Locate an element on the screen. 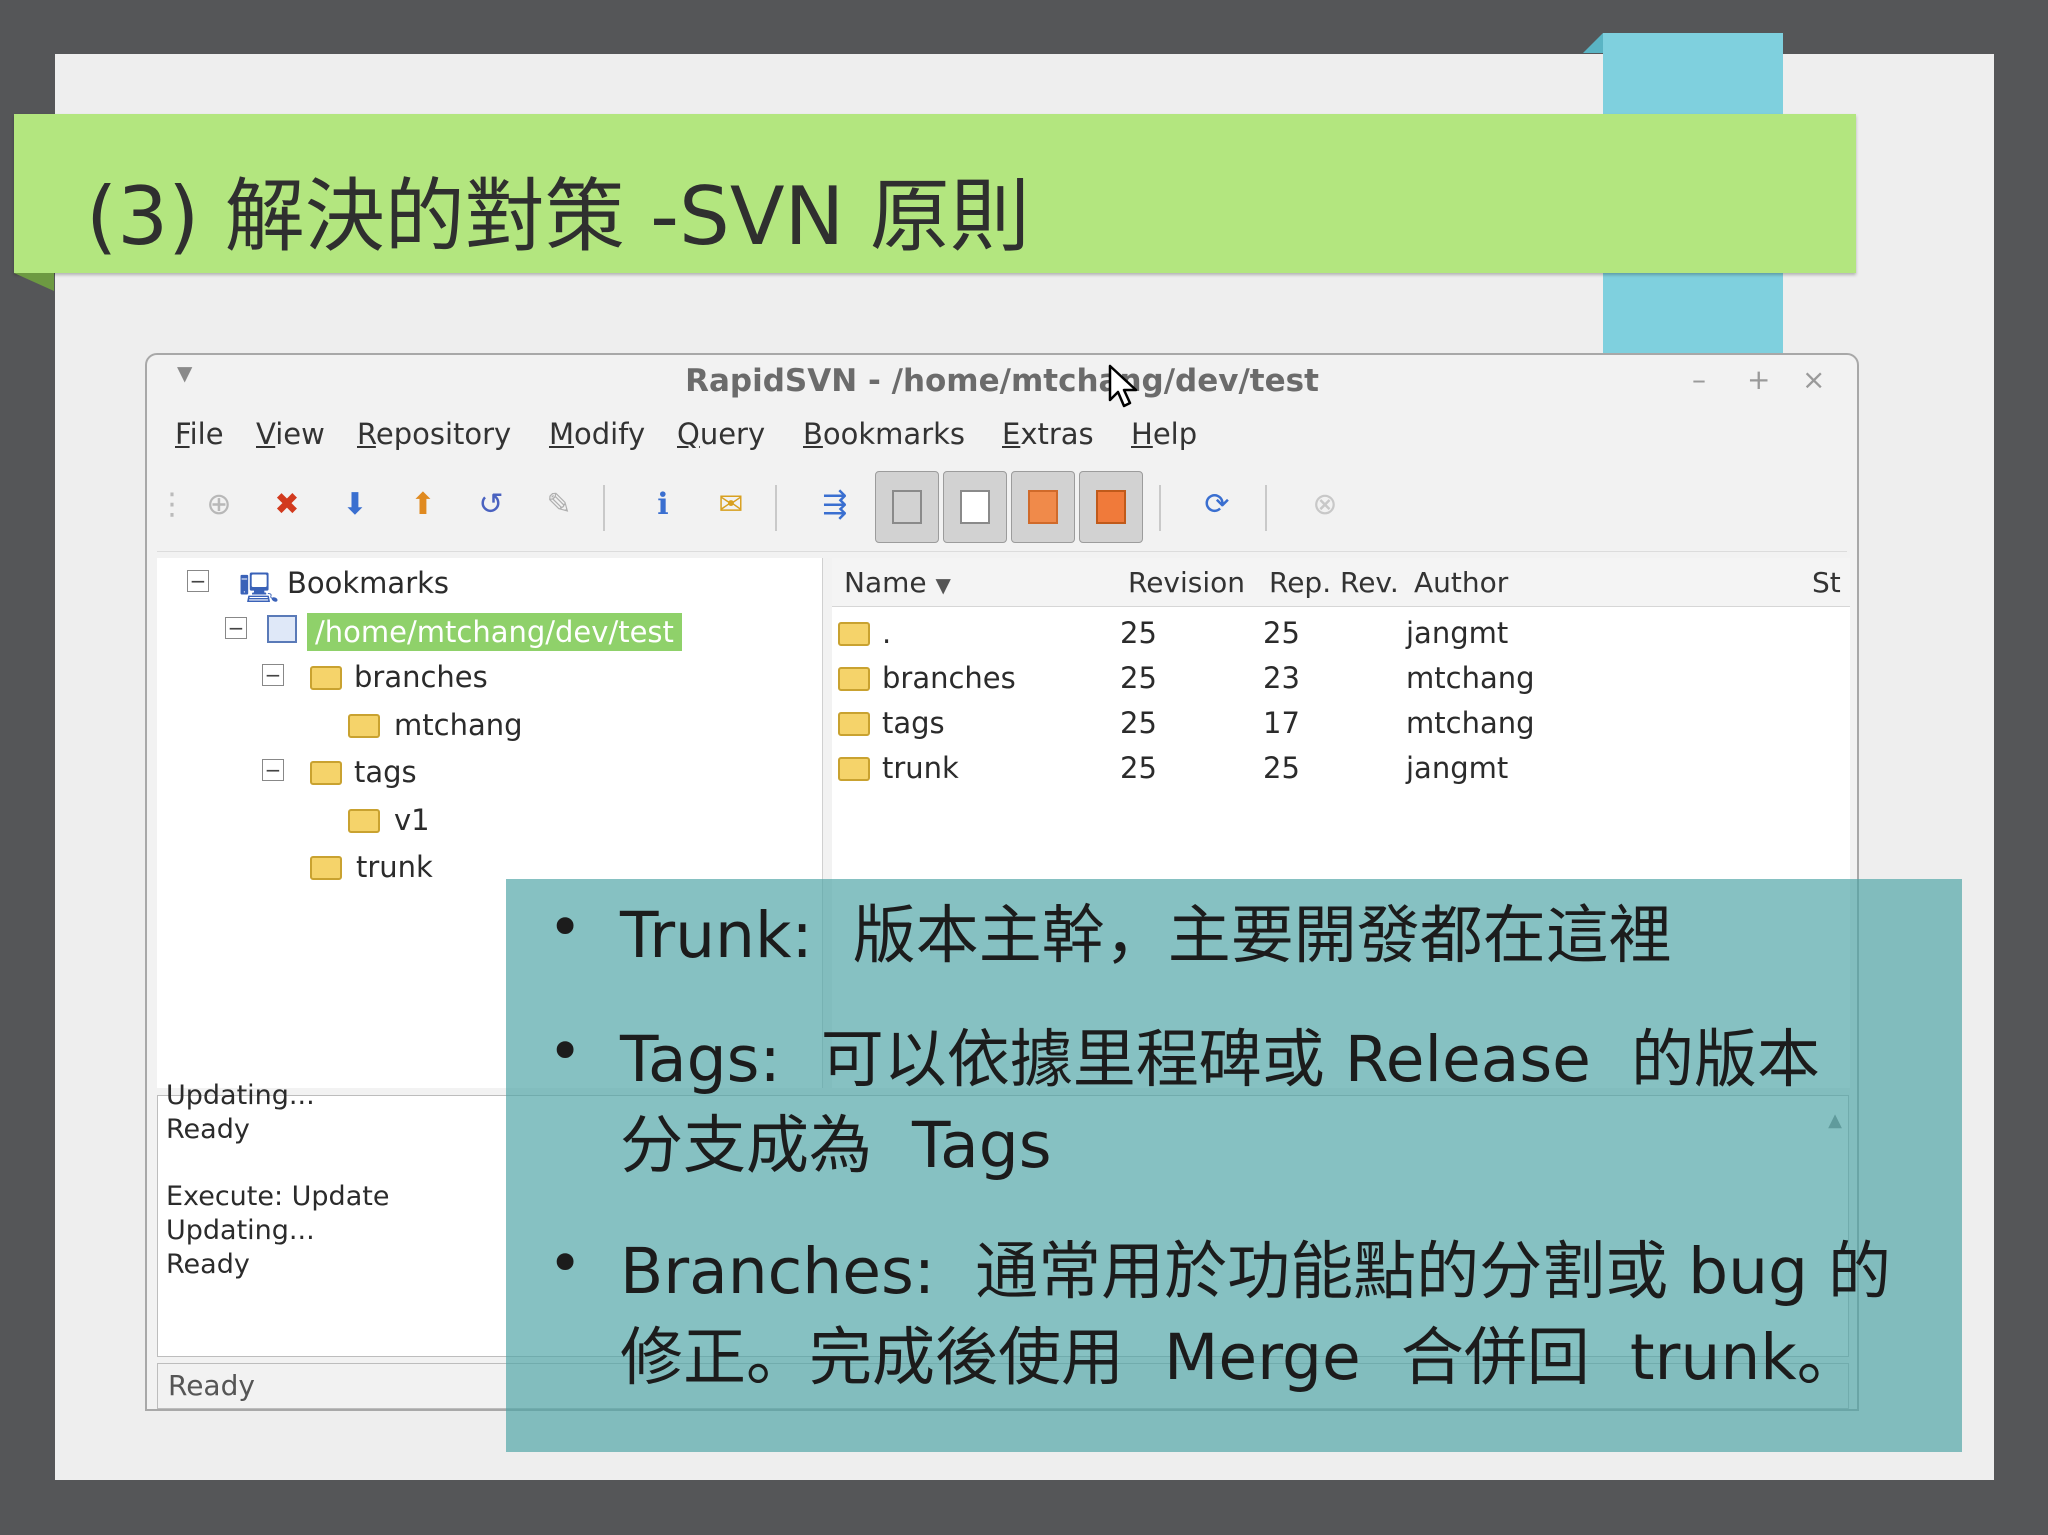  columns-icon: ⇶ is located at coordinates (835, 505).